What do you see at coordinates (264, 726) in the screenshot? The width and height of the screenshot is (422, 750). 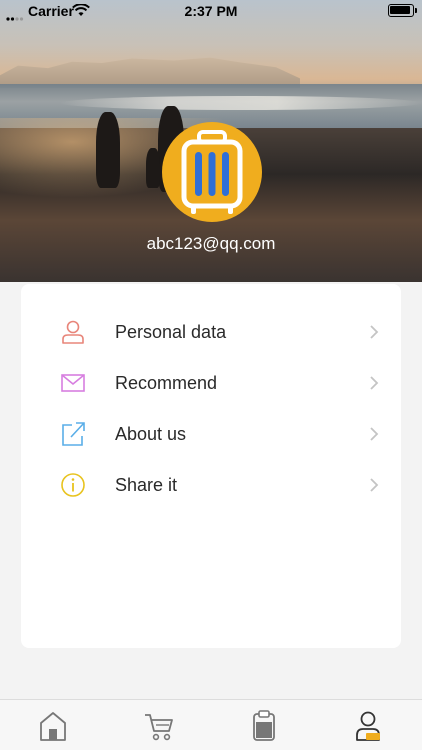 I see `clipboard-icon` at bounding box center [264, 726].